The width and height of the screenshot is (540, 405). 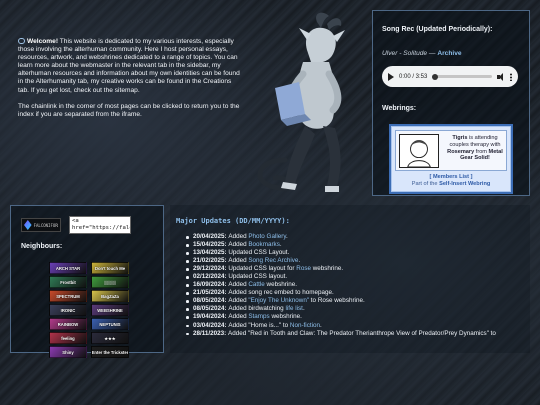 I want to click on update-date: 29/12/2024:, so click(x=211, y=269).